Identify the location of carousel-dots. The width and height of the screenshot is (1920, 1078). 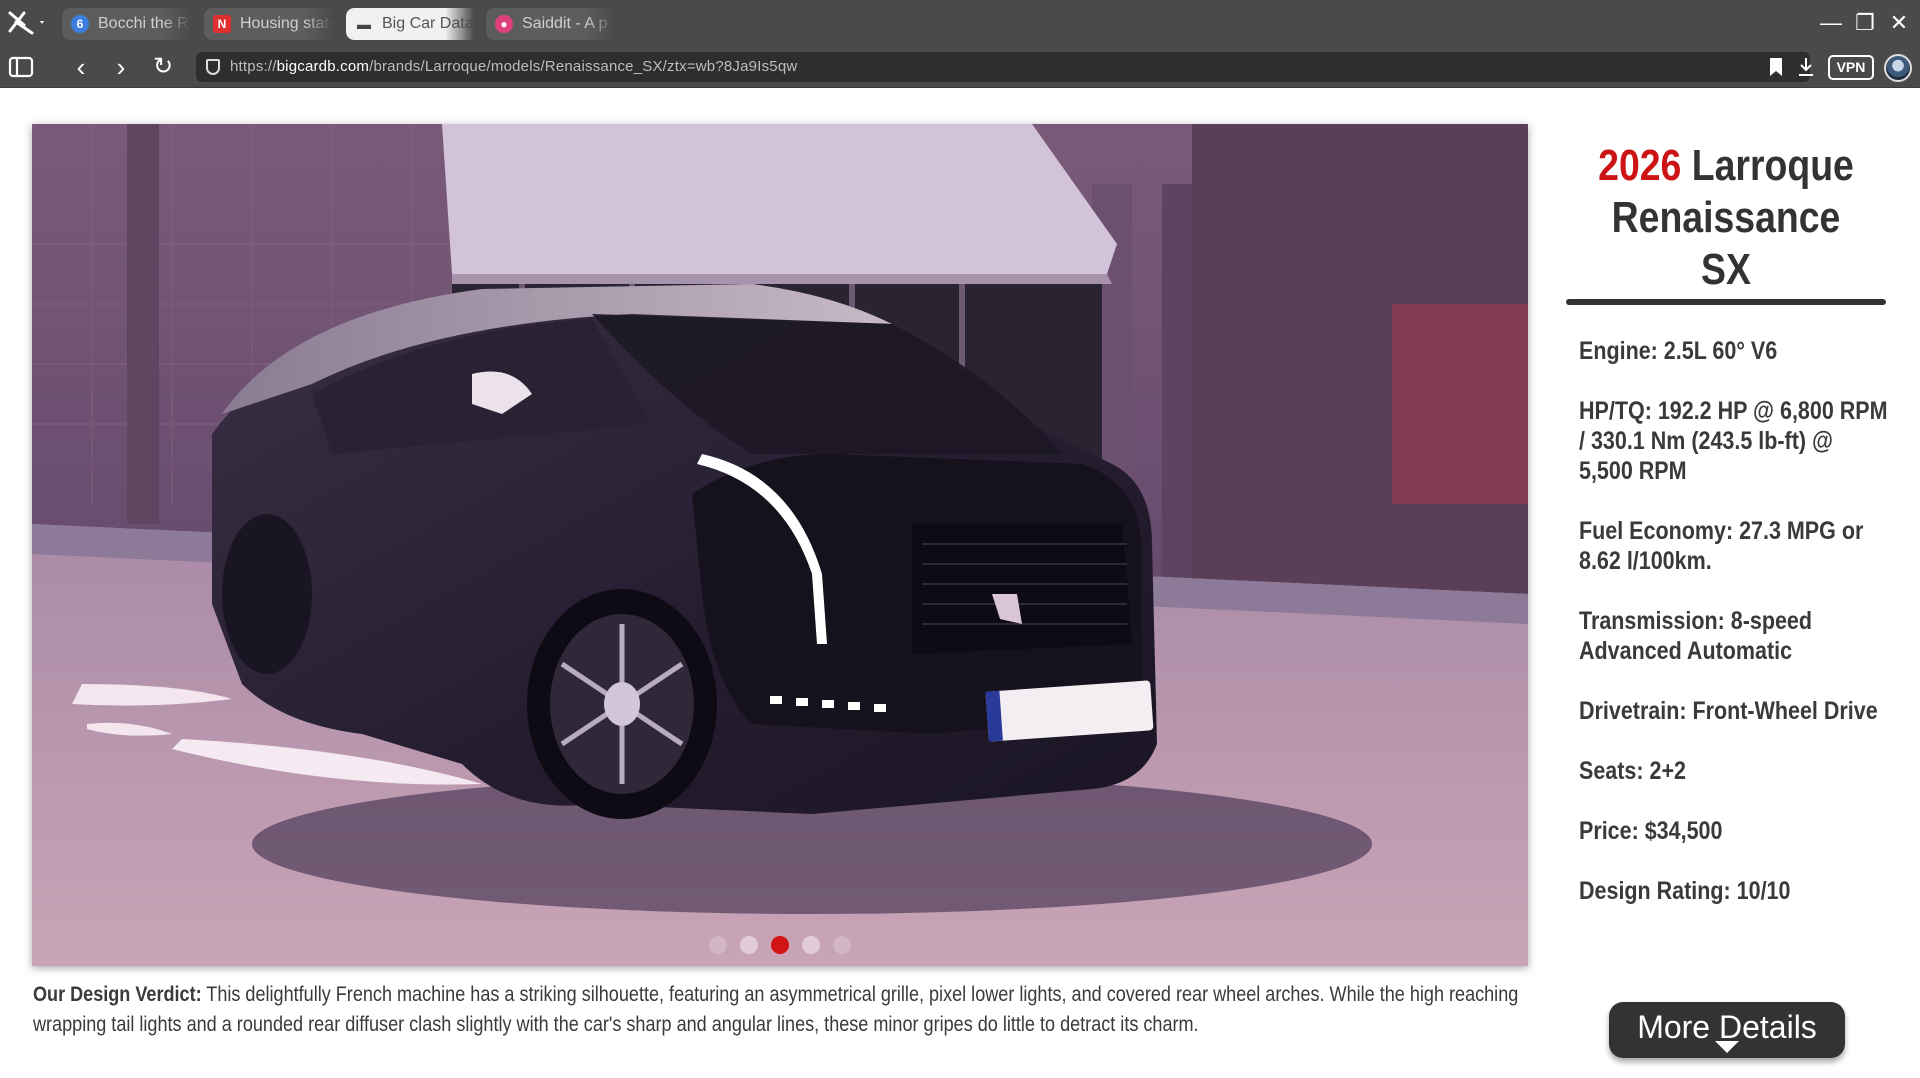
(780, 945).